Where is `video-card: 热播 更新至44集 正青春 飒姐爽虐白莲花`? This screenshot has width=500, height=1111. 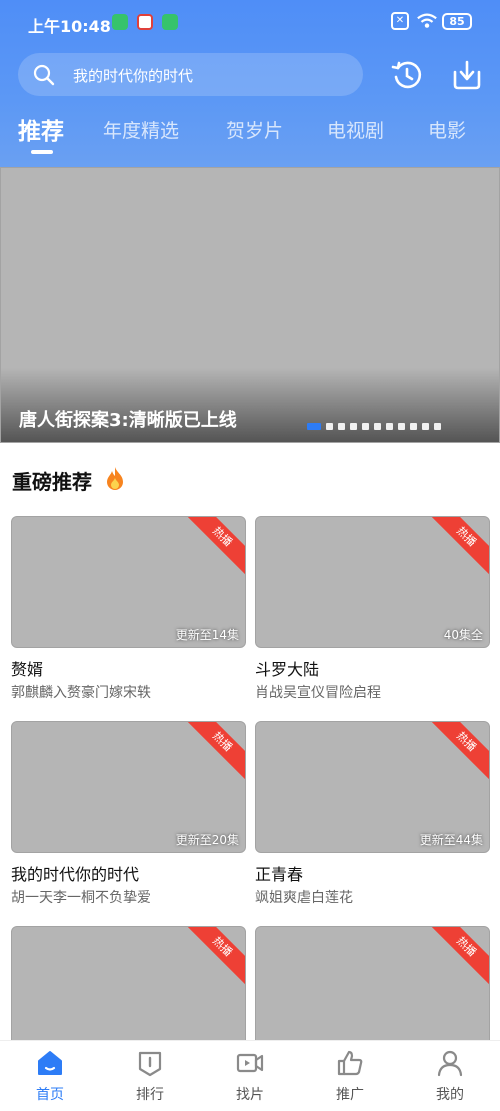
video-card: 热播 更新至44集 正青春 飒姐爽虐白莲花 is located at coordinates (372, 814).